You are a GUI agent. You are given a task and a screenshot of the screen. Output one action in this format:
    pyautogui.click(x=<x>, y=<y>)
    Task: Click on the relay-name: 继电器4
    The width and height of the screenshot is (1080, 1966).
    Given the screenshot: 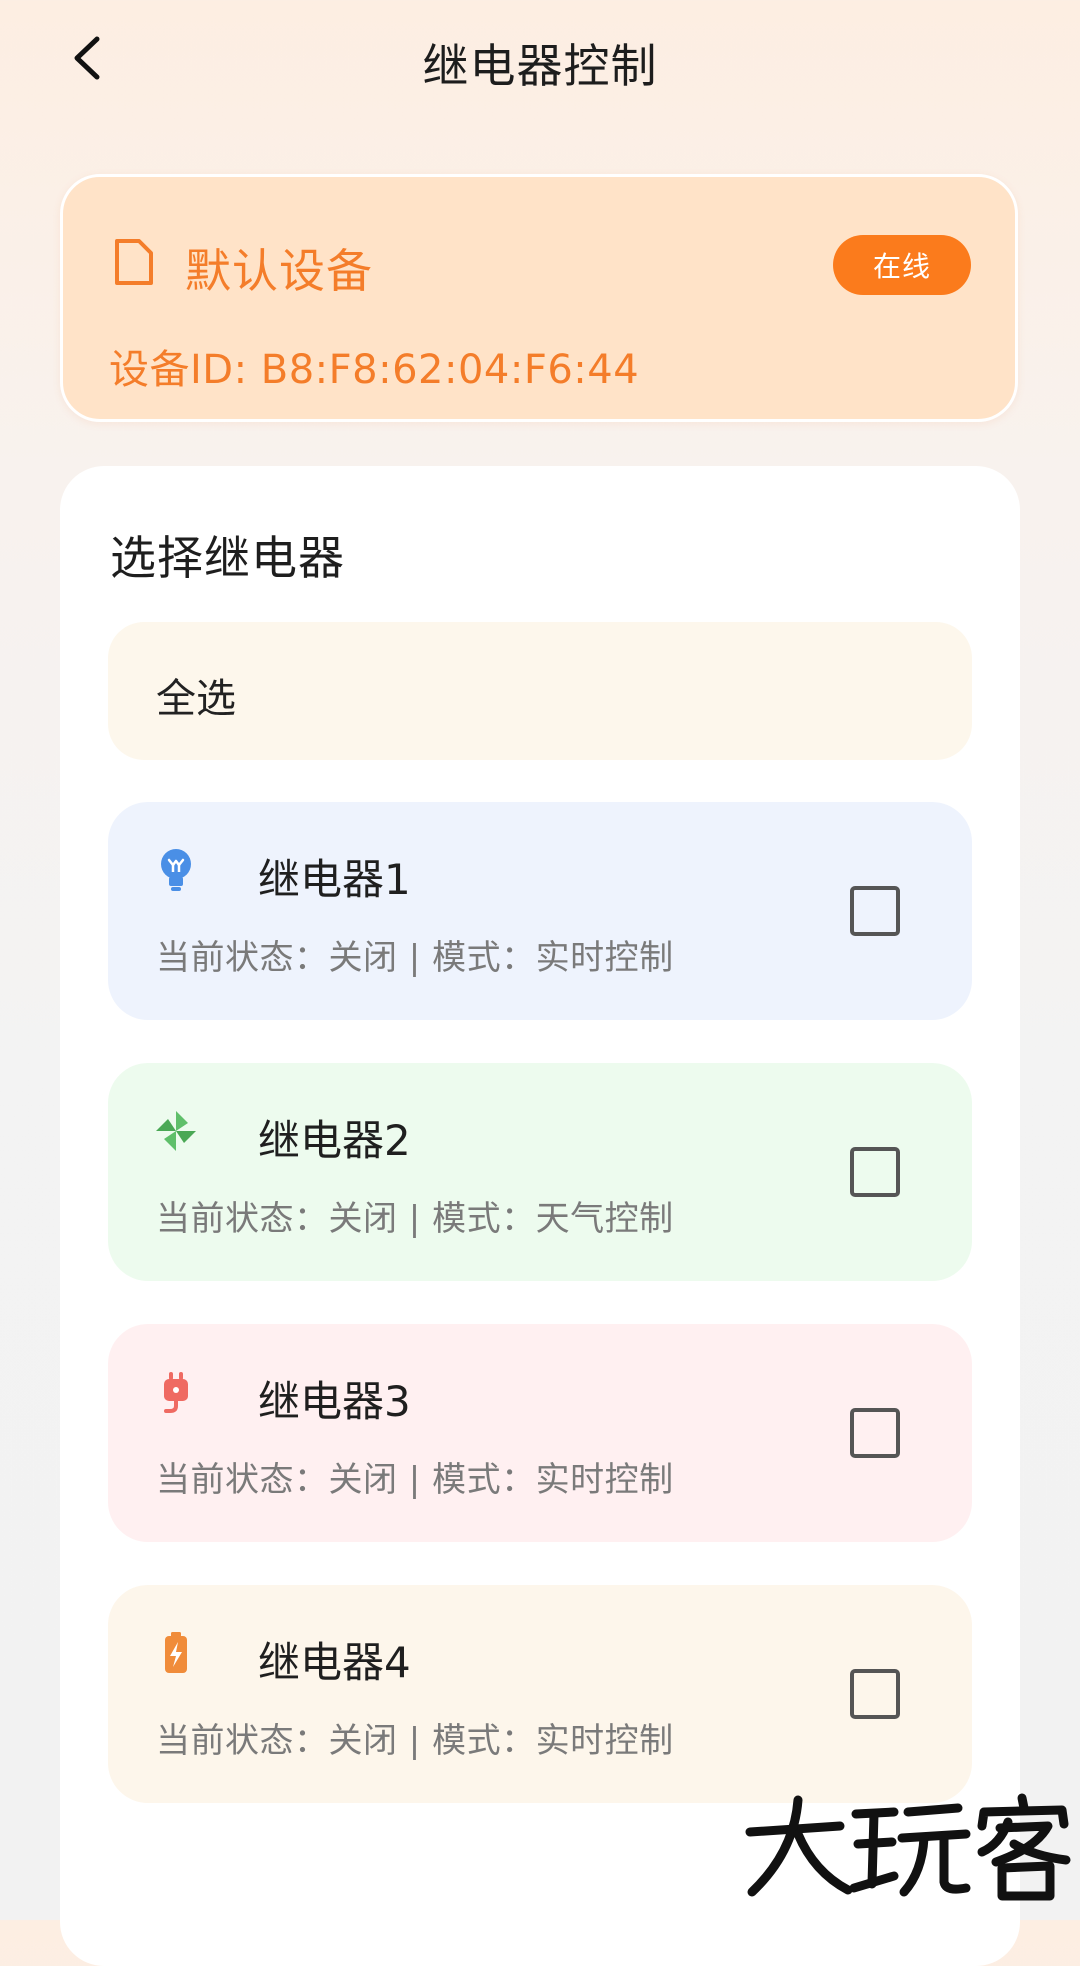 What is the action you would take?
    pyautogui.click(x=334, y=1662)
    